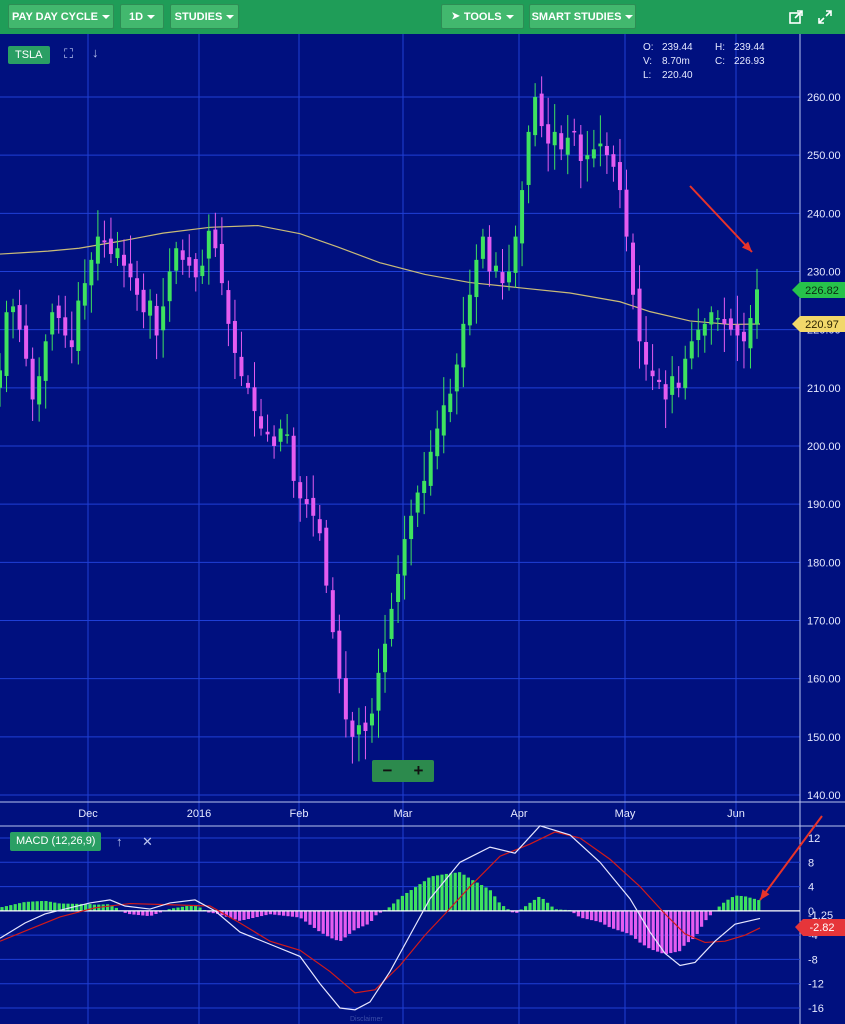  What do you see at coordinates (676, 61) in the screenshot?
I see `volume-value: 8.70m` at bounding box center [676, 61].